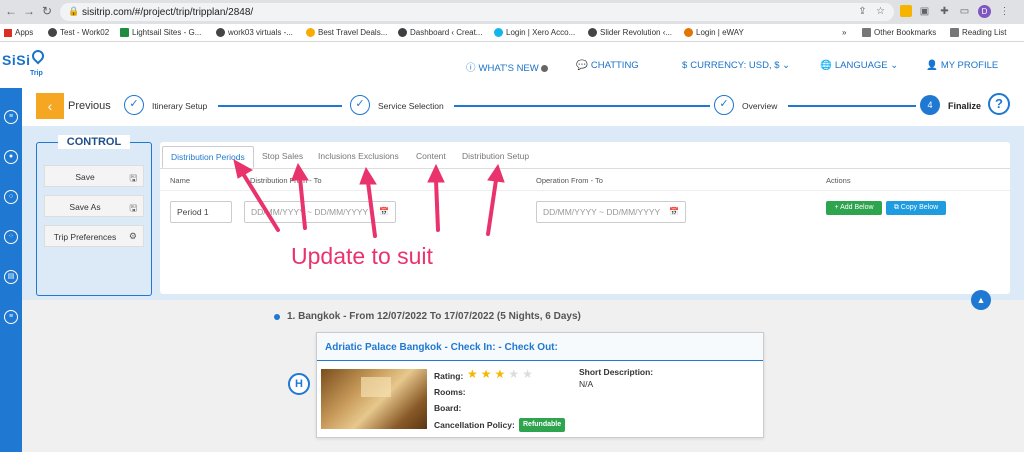 This screenshot has width=1024, height=452. Describe the element at coordinates (616, 372) in the screenshot. I see `short-description-label: Short Description:` at that location.